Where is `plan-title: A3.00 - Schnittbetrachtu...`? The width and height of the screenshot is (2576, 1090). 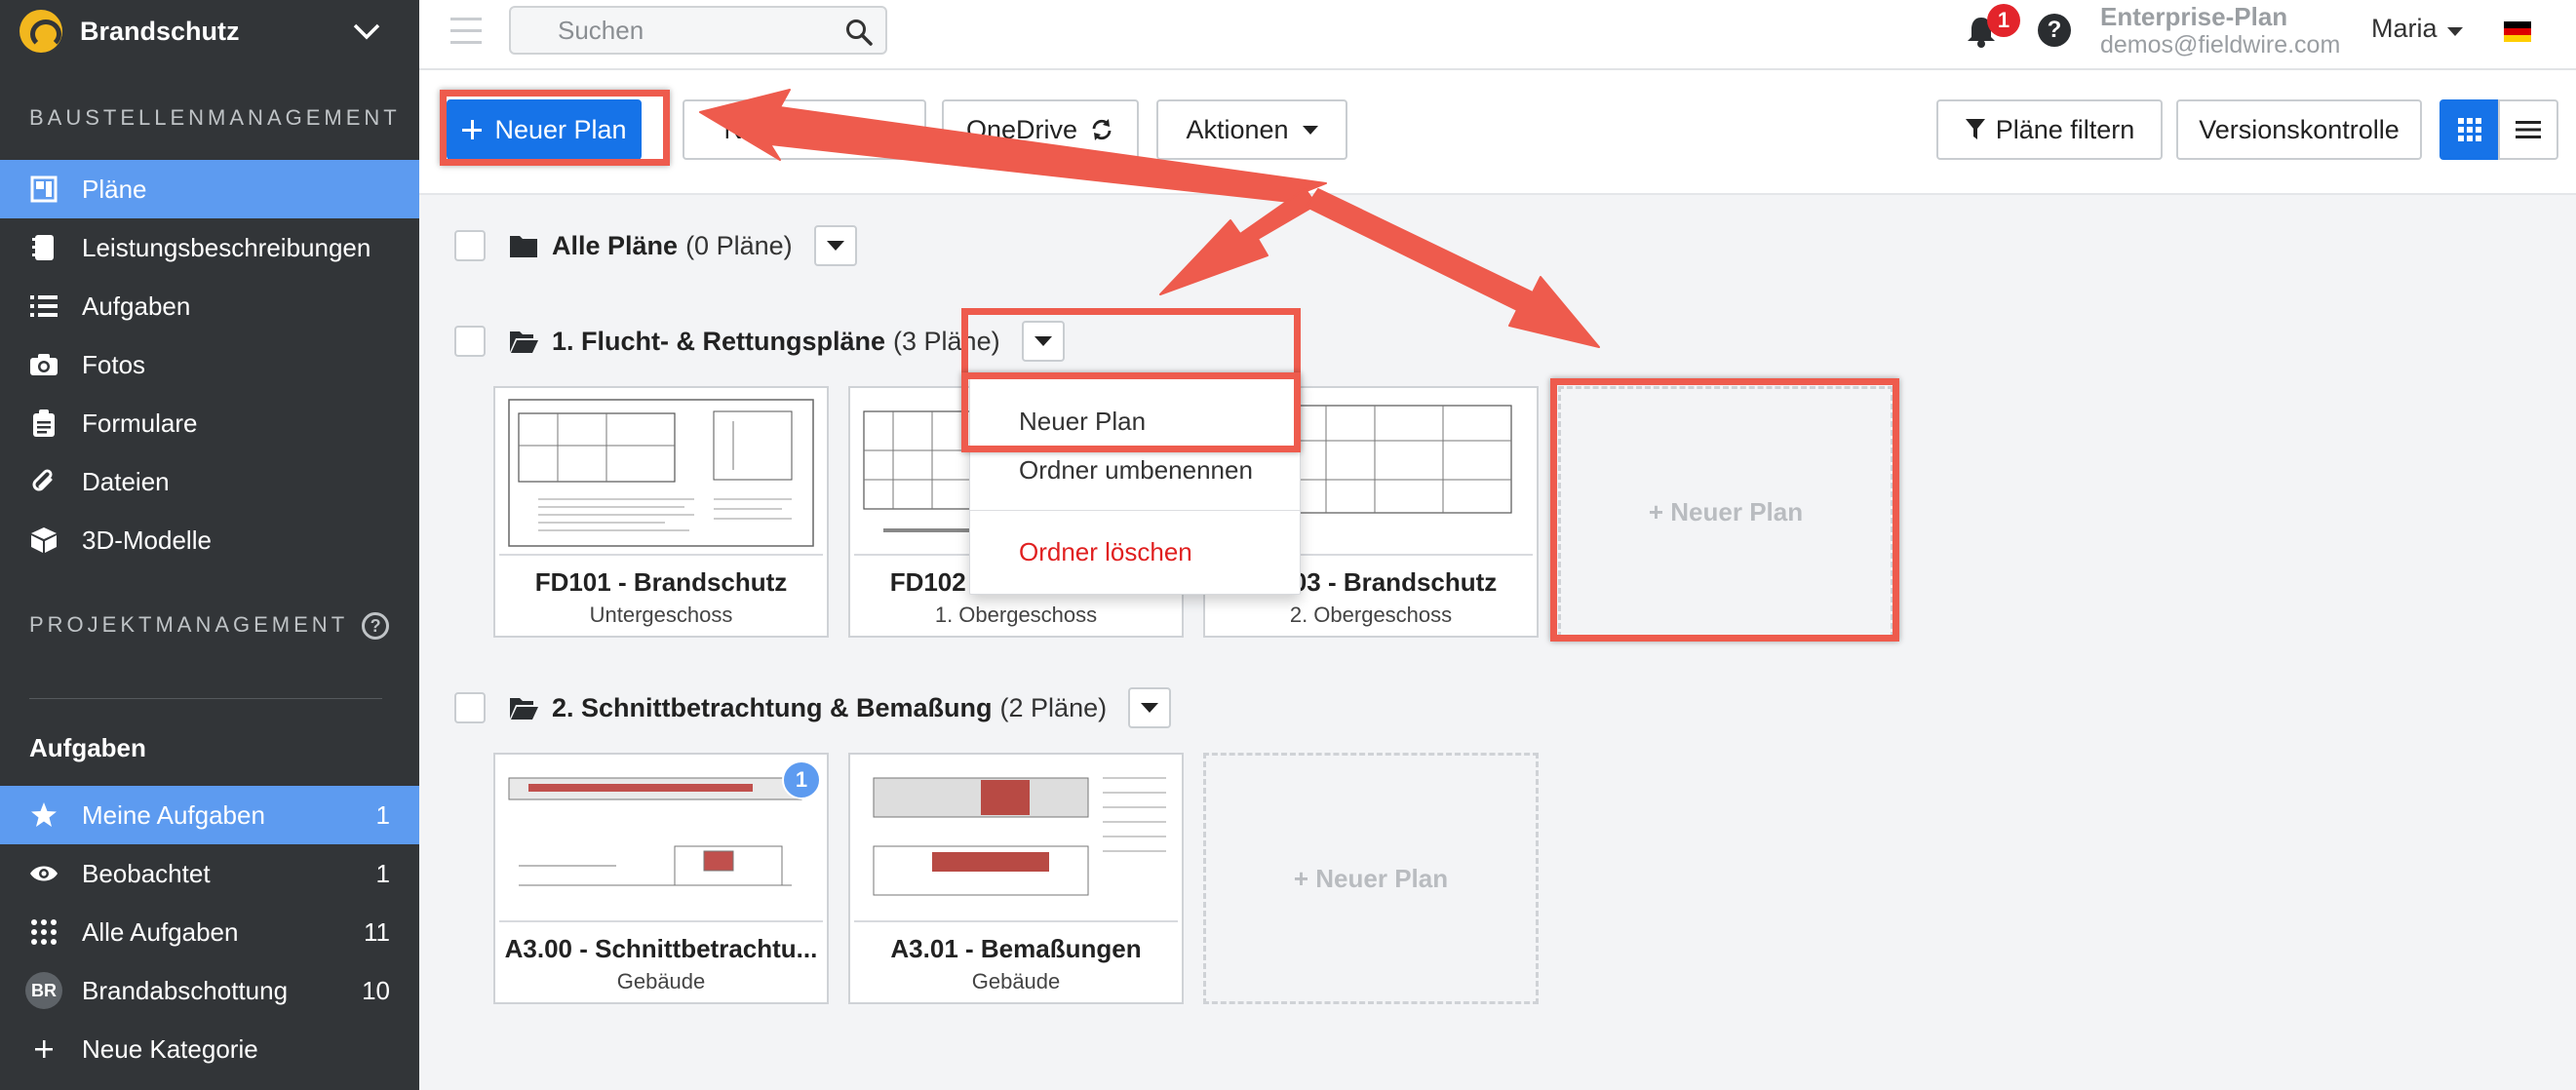 plan-title: A3.00 - Schnittbetrachtu... is located at coordinates (661, 948).